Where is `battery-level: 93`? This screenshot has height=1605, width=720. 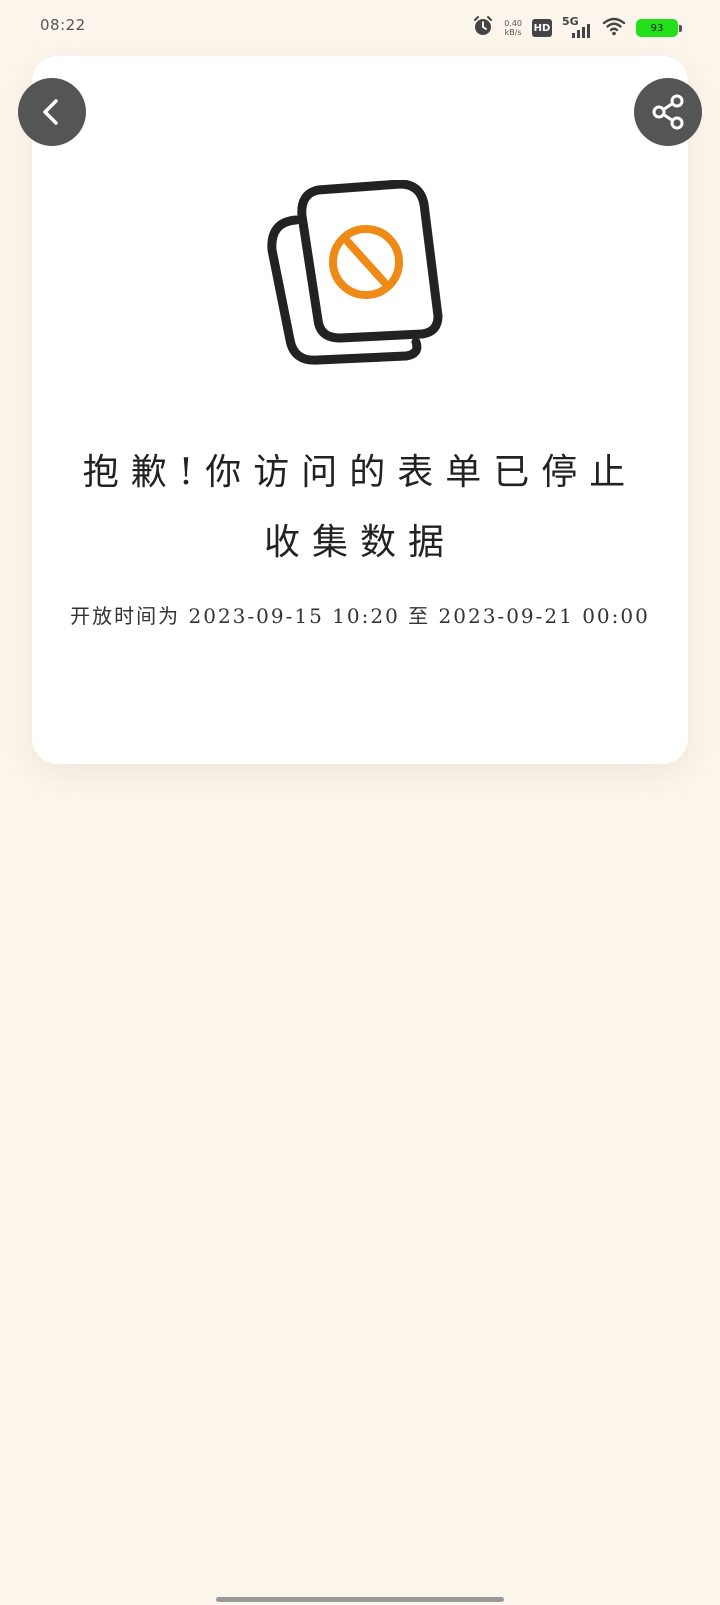 battery-level: 93 is located at coordinates (657, 28).